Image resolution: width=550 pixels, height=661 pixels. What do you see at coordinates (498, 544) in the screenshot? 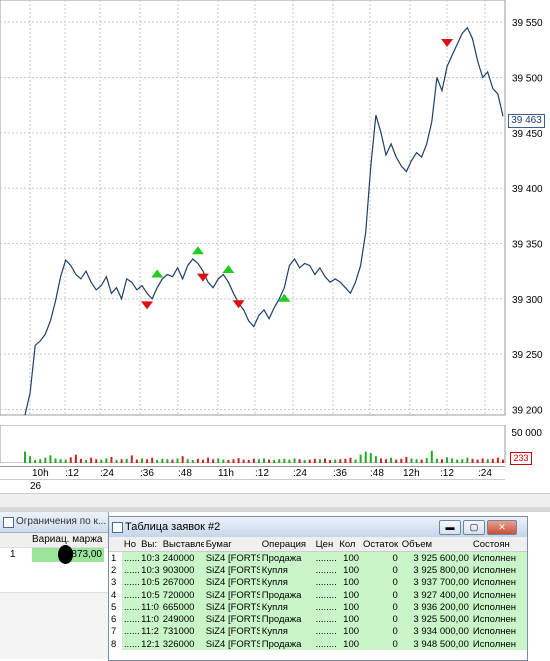
I see `column-header: Состоян` at bounding box center [498, 544].